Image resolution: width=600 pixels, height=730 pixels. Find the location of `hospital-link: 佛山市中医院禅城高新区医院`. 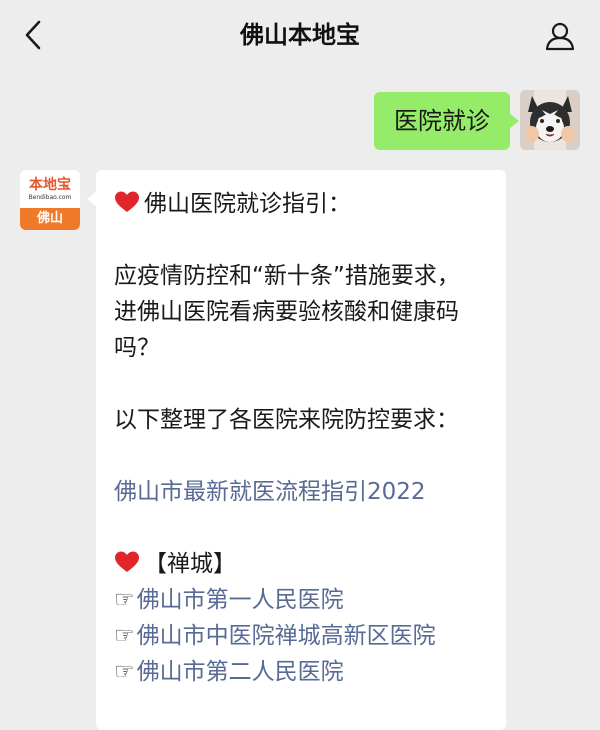

hospital-link: 佛山市中医院禅城高新区医院 is located at coordinates (286, 636).